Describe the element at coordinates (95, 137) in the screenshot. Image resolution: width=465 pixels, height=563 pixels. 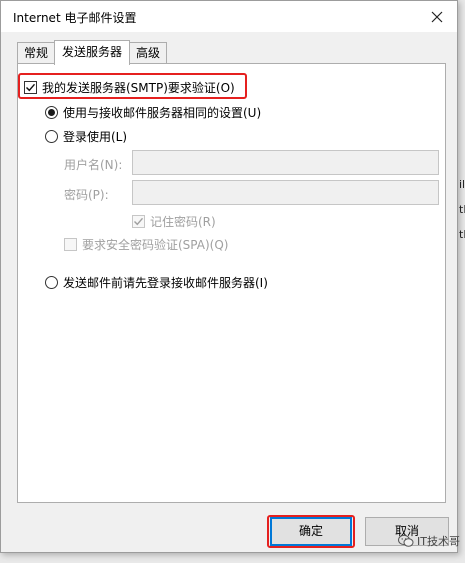
I see `login-using-label: 登录使用(L)` at that location.